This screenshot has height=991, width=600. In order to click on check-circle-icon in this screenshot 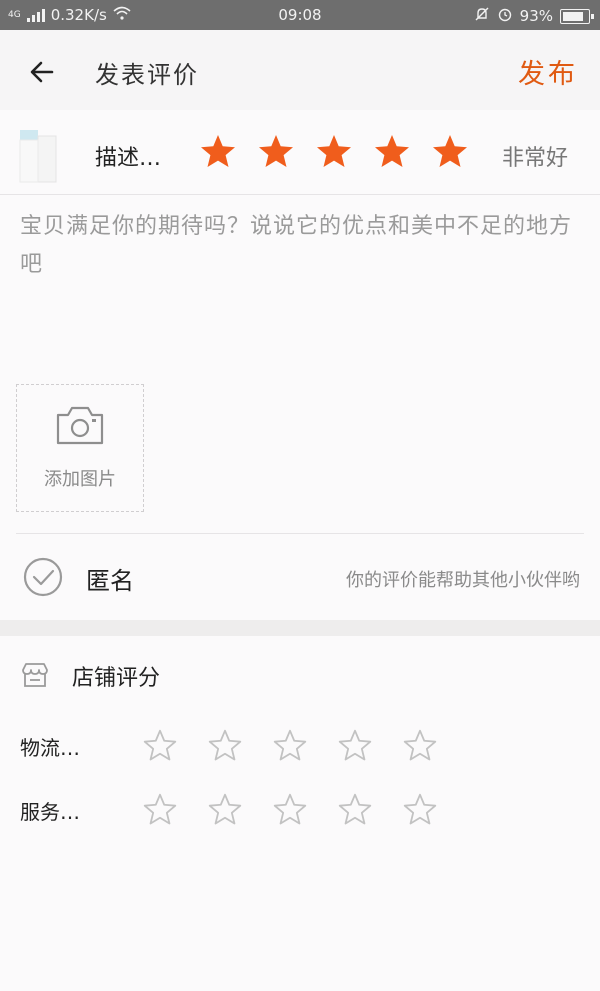, I will do `click(43, 577)`.